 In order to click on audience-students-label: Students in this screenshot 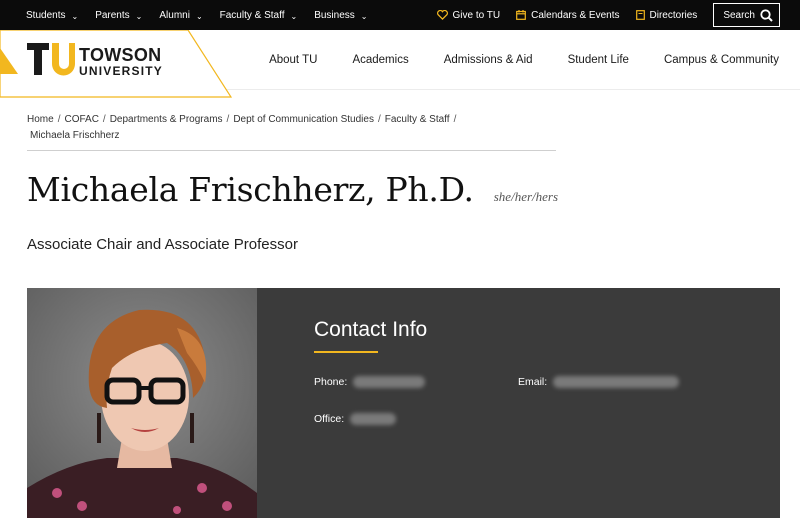, I will do `click(46, 15)`.